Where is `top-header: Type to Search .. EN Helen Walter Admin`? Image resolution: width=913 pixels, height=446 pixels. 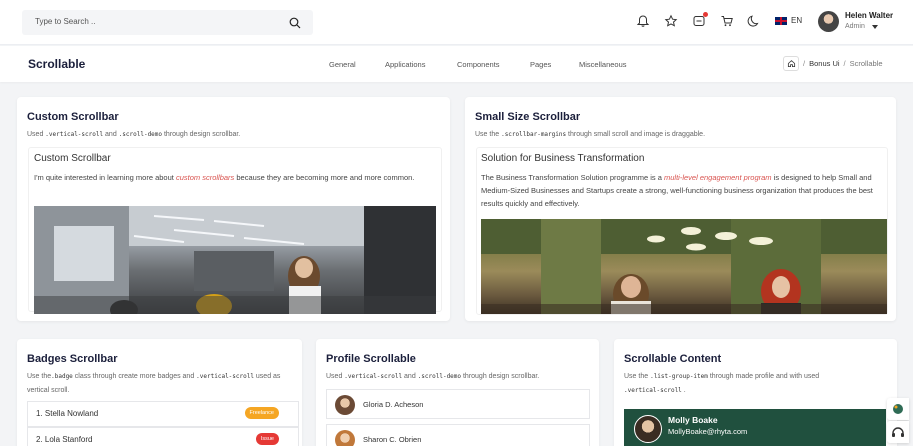
top-header: Type to Search .. EN Helen Walter Admin is located at coordinates (456, 22).